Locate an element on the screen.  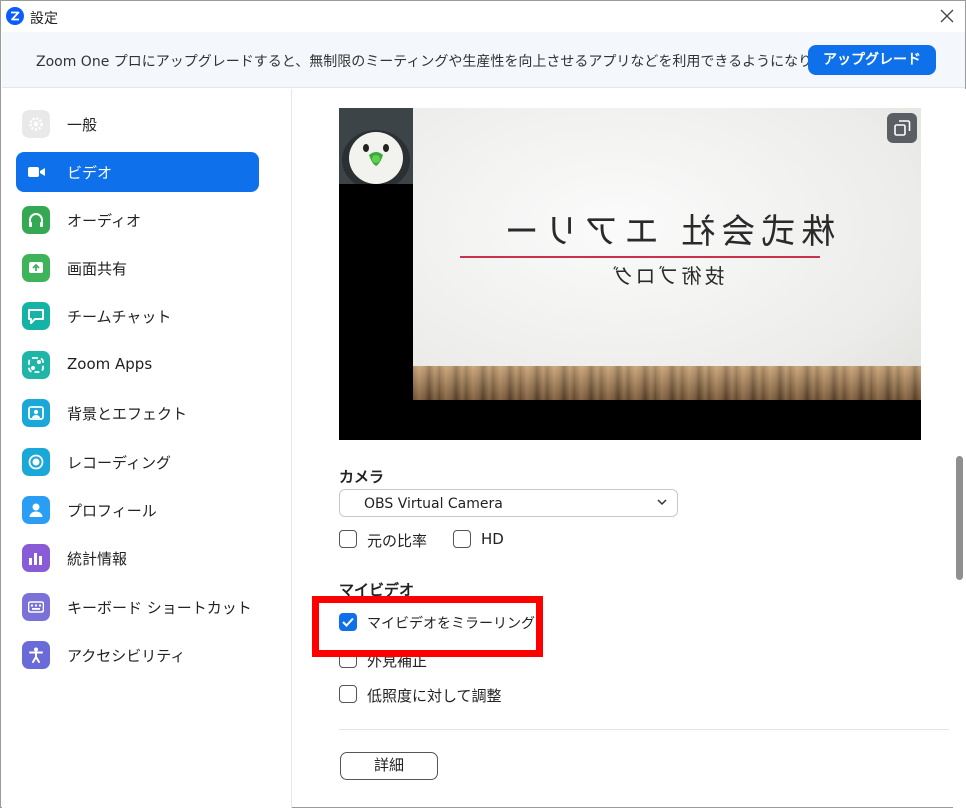
slide-subtitle: 技術ブログ is located at coordinates (667, 276).